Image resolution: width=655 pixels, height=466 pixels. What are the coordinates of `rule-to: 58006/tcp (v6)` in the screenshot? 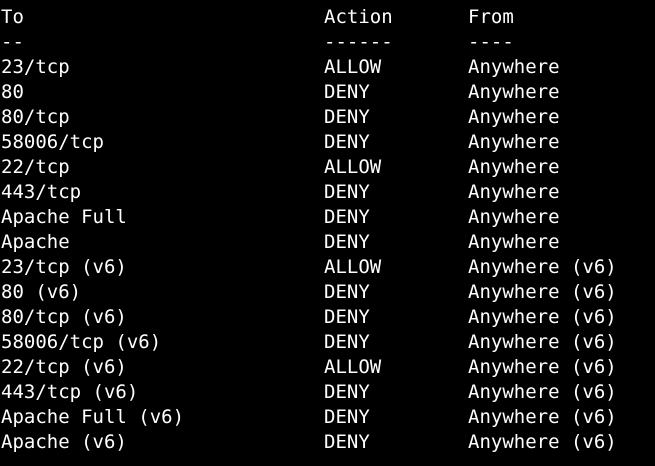 It's located at (81, 342).